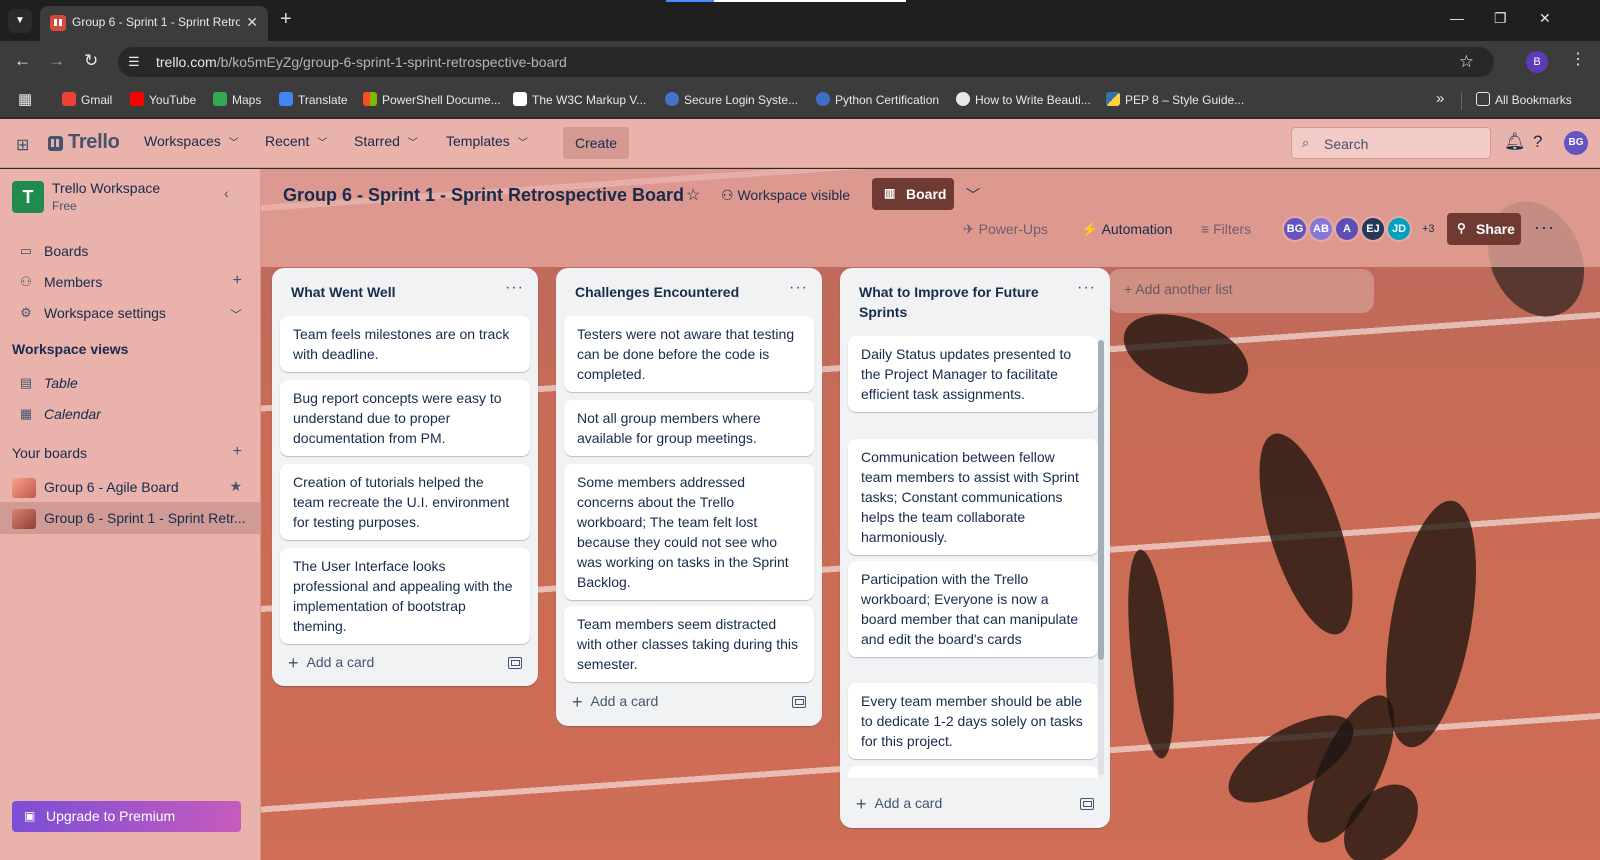 The image size is (1600, 860). I want to click on bookmark-gmail: Gmail, so click(87, 99).